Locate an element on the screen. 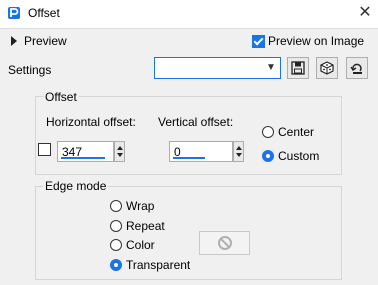  settings-label: Settings is located at coordinates (30, 70).